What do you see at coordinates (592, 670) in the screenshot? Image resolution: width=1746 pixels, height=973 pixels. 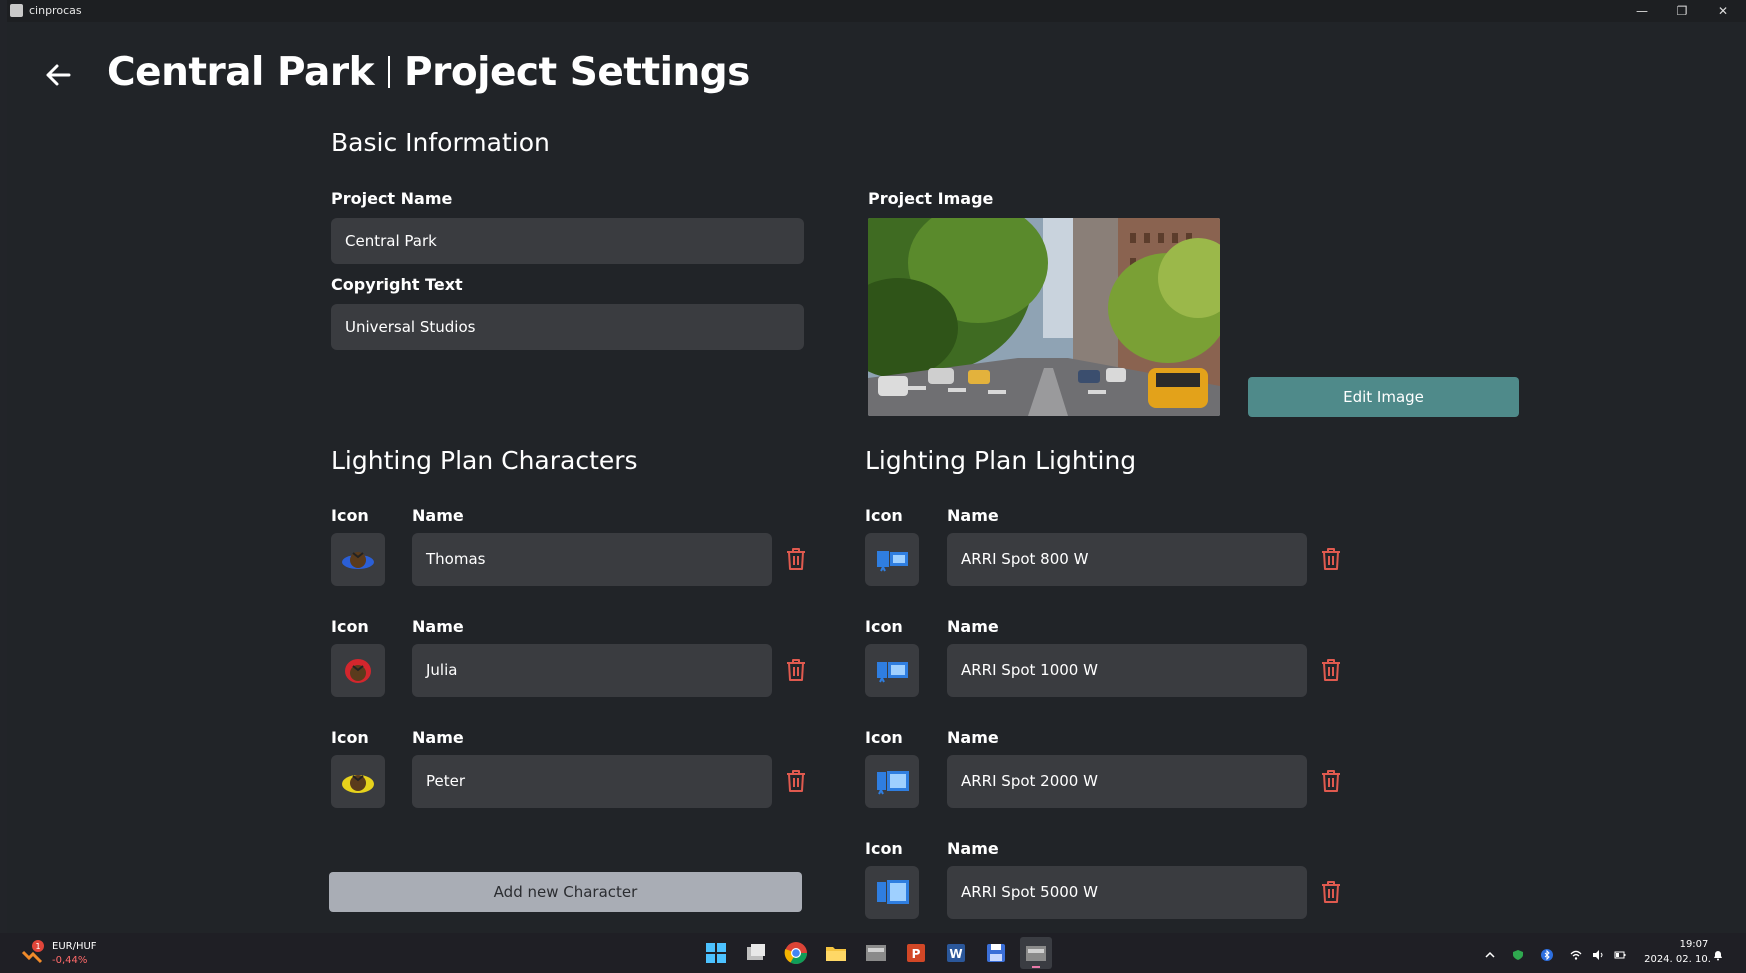 I see `character-name-field: Julia` at bounding box center [592, 670].